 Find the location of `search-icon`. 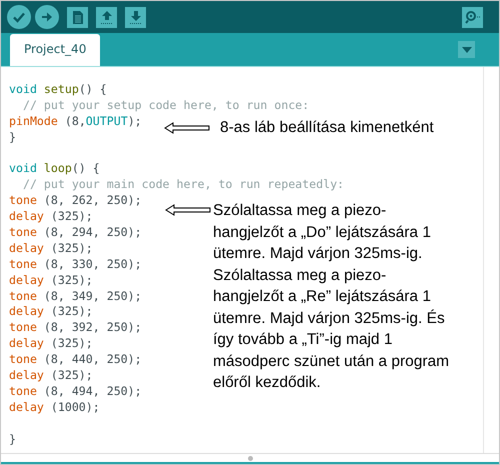

search-icon is located at coordinates (472, 17).